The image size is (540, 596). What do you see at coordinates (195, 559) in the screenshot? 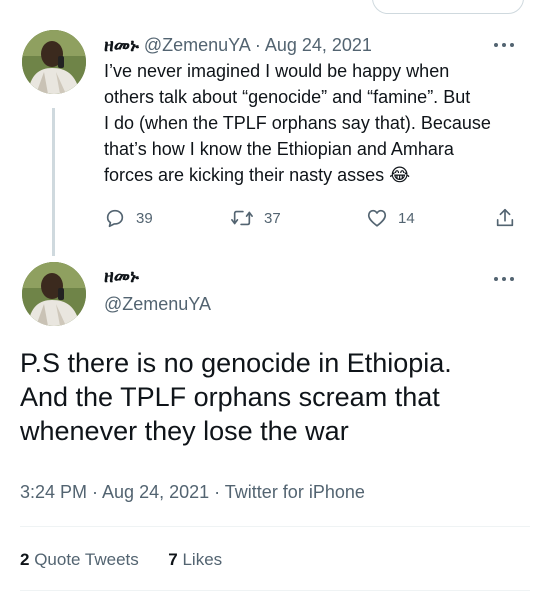
I see `likes-link: 7 Likes` at bounding box center [195, 559].